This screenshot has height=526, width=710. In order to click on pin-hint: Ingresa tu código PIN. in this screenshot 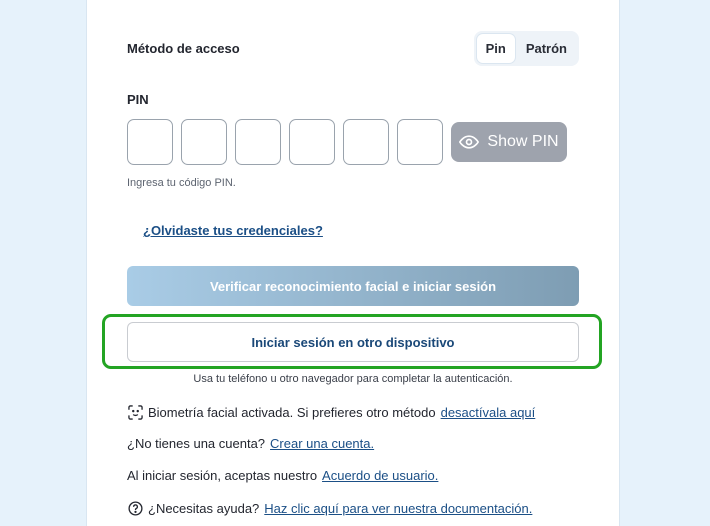, I will do `click(181, 183)`.